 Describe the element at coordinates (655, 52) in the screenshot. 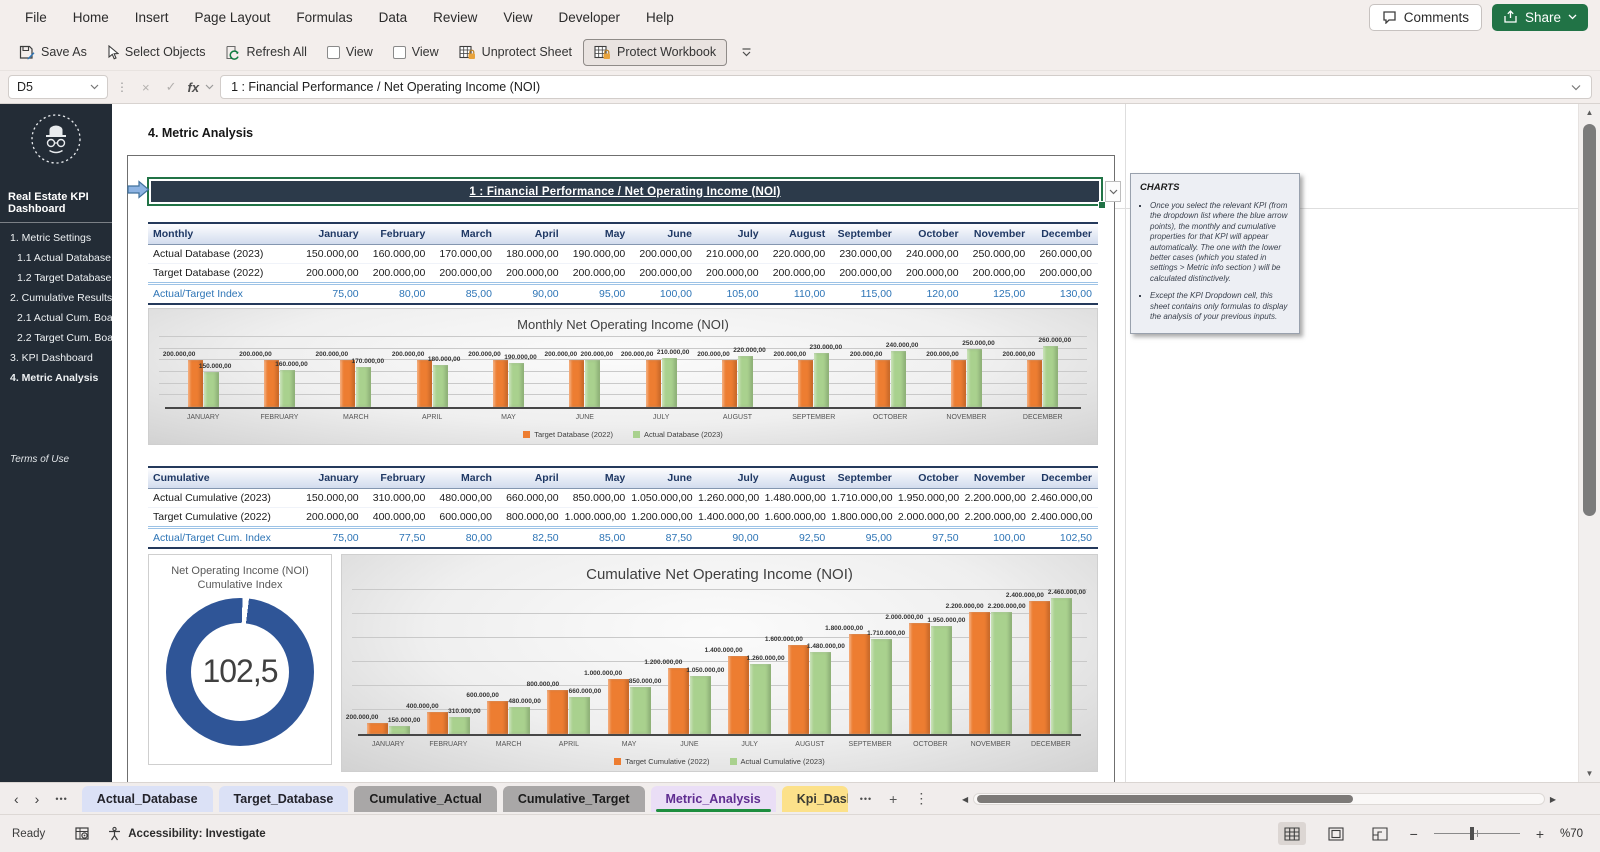

I see `protect-workbook-button: Protect Workbook` at that location.